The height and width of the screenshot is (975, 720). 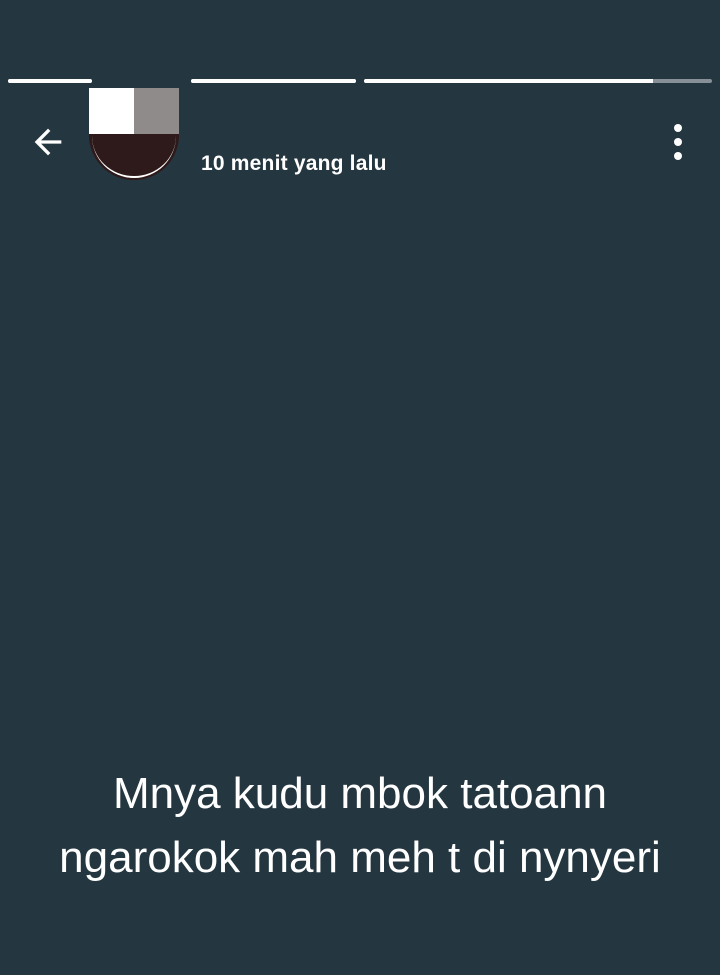 I want to click on arrow-left-icon, so click(x=48, y=142).